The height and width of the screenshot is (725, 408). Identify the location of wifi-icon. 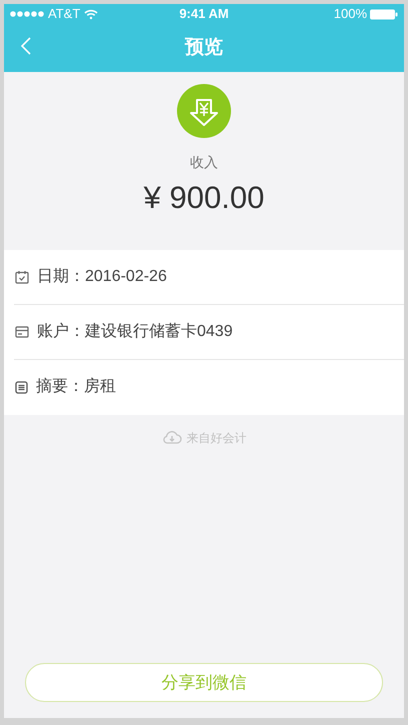
(91, 14).